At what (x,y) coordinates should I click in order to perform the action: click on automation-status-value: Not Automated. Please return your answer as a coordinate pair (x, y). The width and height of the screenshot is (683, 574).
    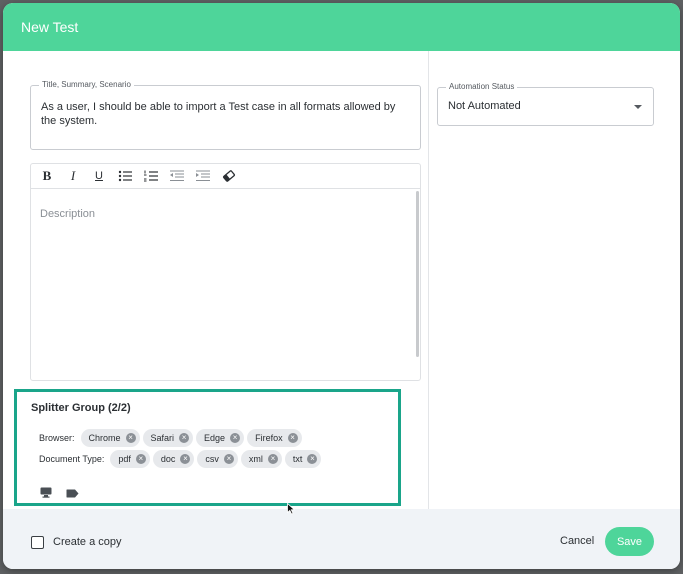
    Looking at the image, I should click on (484, 106).